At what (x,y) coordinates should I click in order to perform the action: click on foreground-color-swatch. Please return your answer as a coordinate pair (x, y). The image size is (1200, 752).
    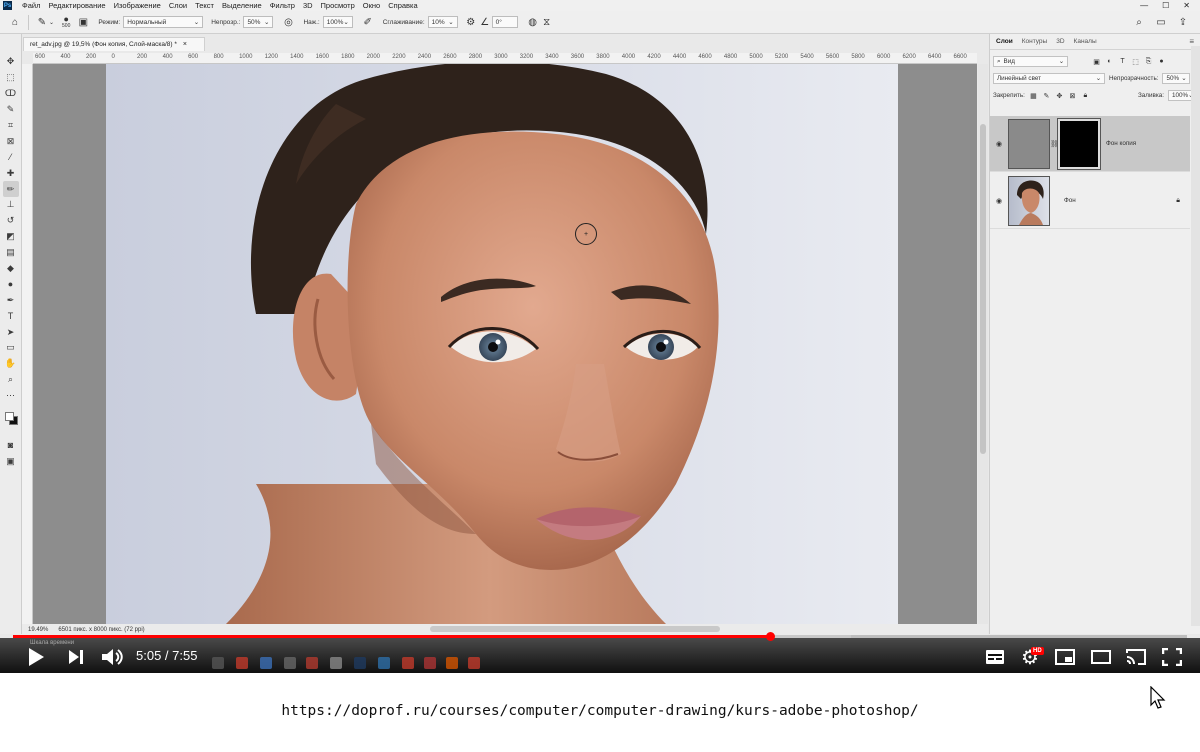
    Looking at the image, I should click on (9, 416).